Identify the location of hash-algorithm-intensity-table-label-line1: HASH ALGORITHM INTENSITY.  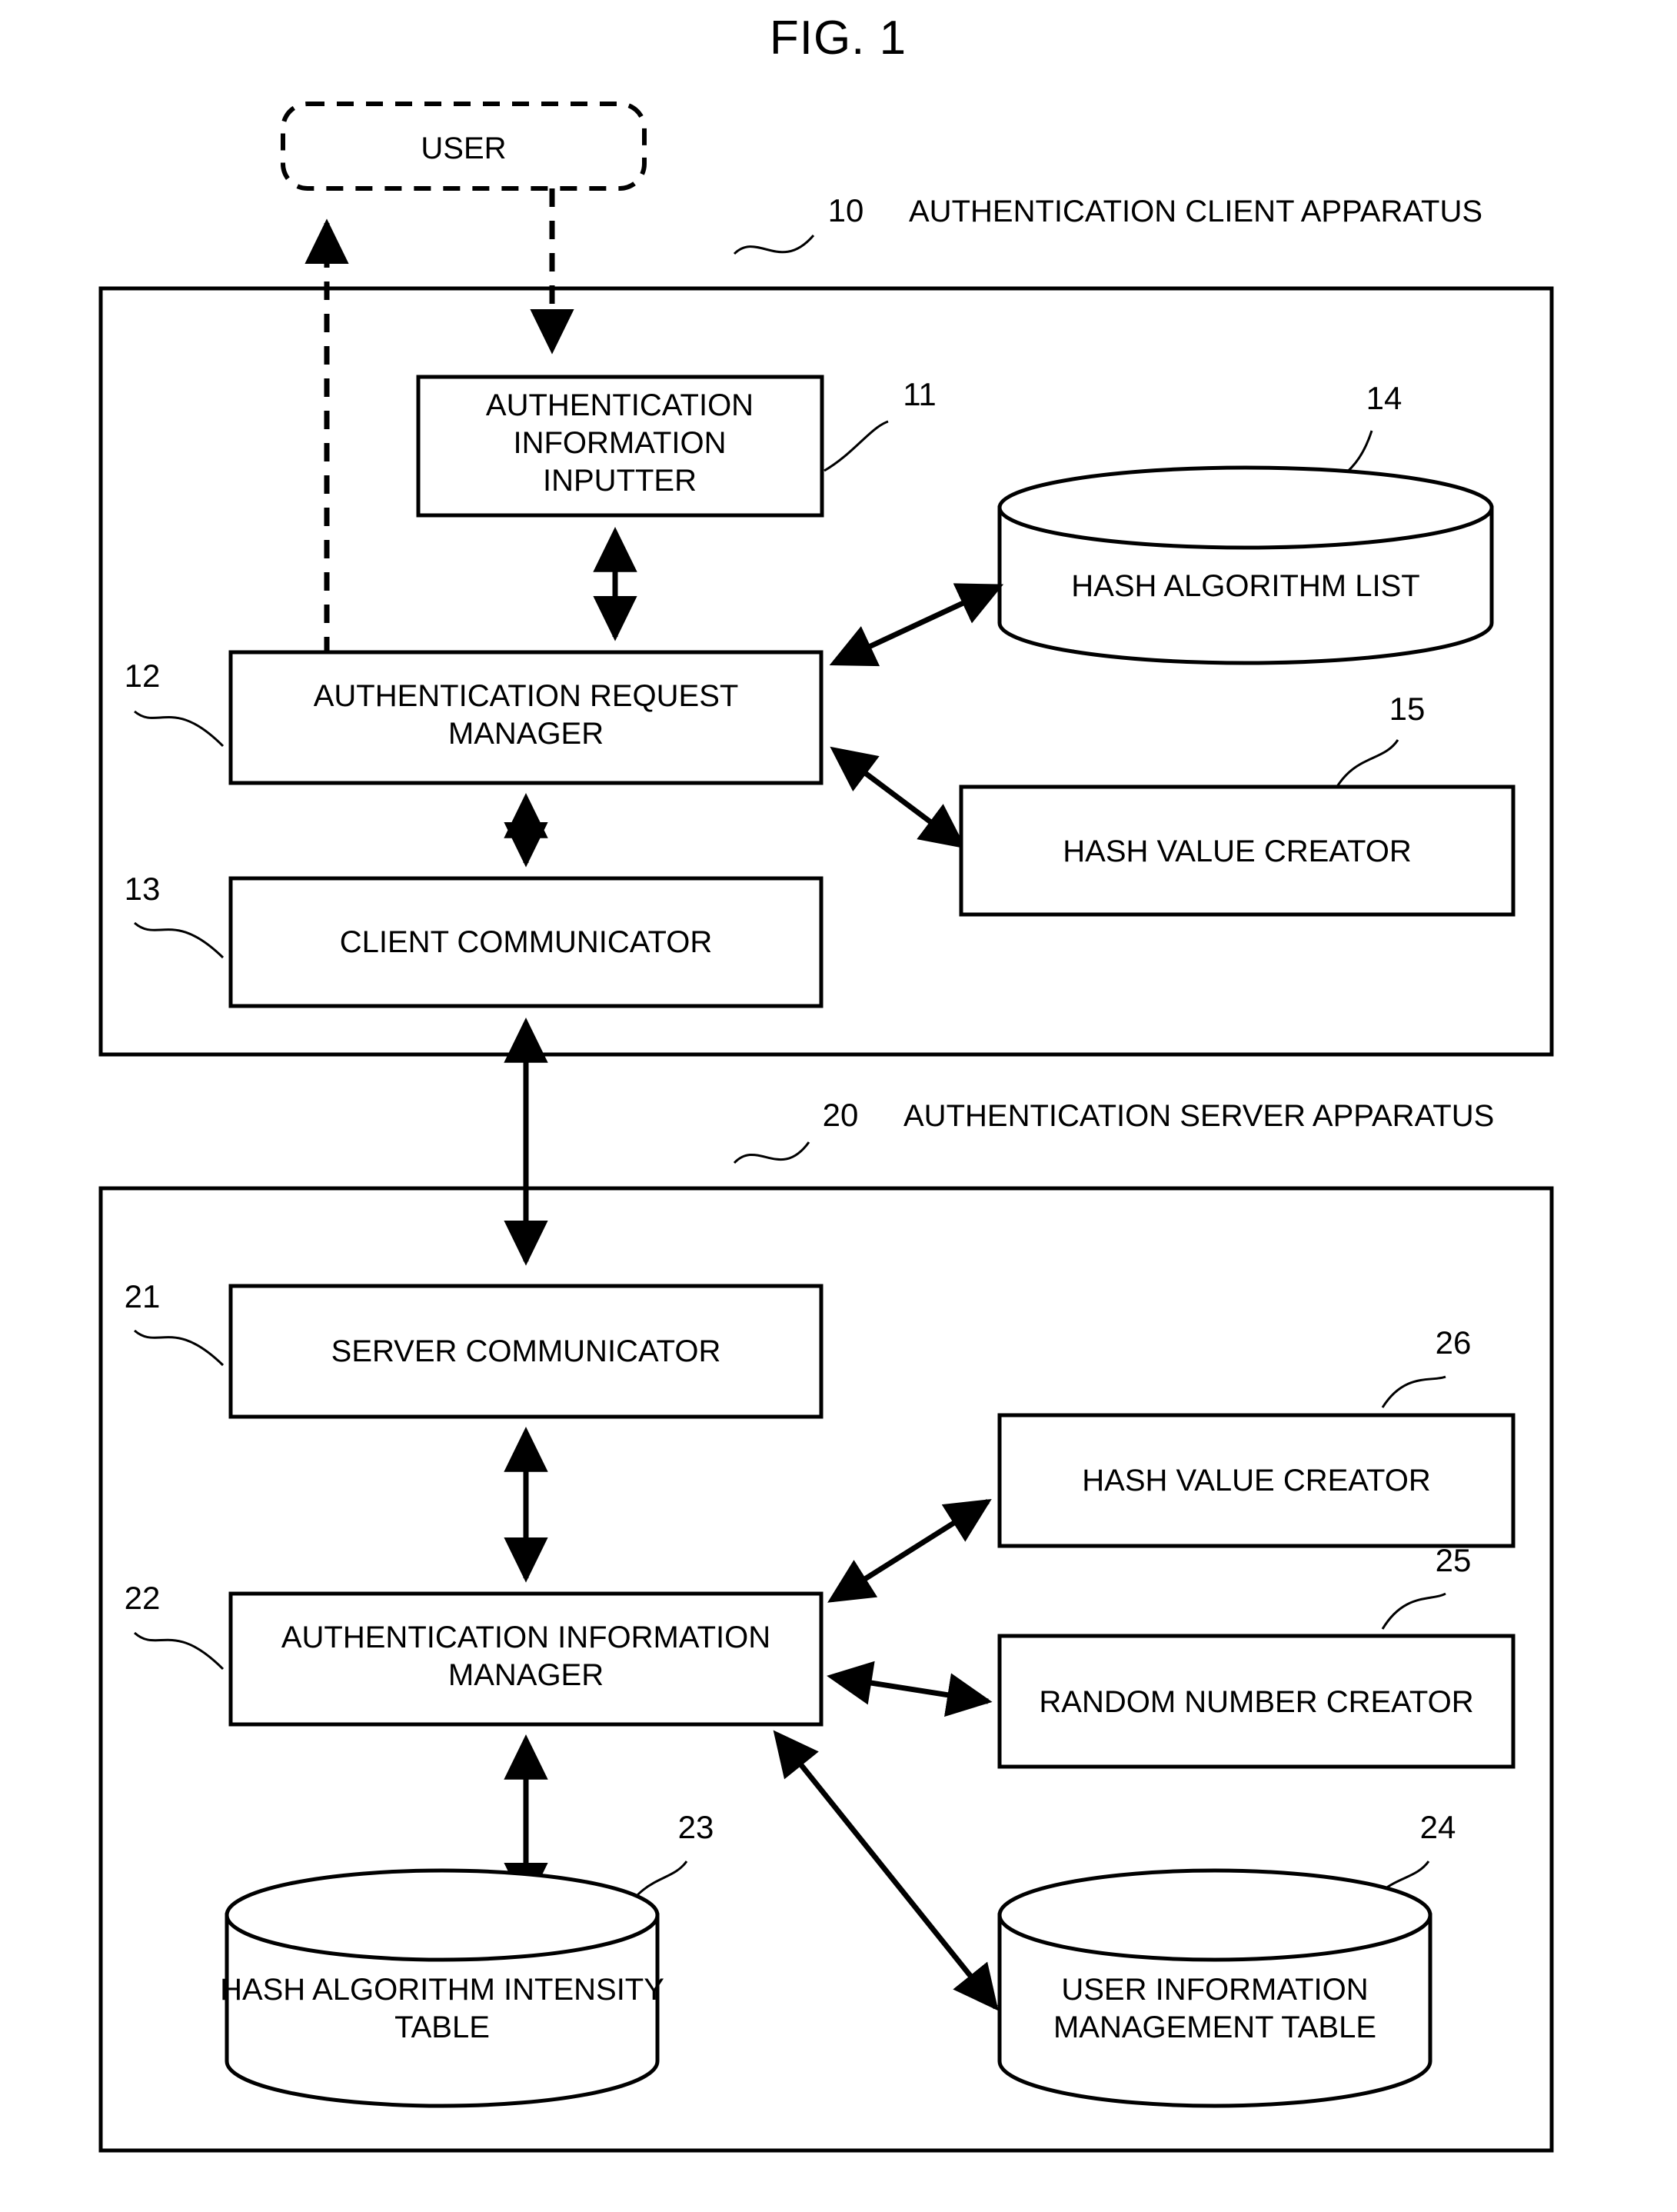
(442, 1990).